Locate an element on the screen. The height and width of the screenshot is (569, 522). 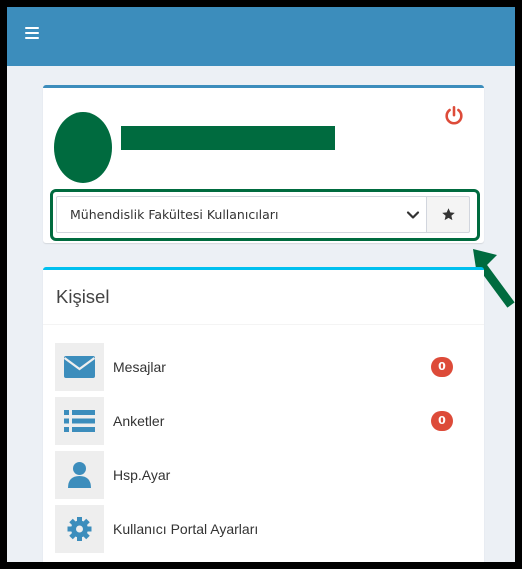
user-icon is located at coordinates (79, 475).